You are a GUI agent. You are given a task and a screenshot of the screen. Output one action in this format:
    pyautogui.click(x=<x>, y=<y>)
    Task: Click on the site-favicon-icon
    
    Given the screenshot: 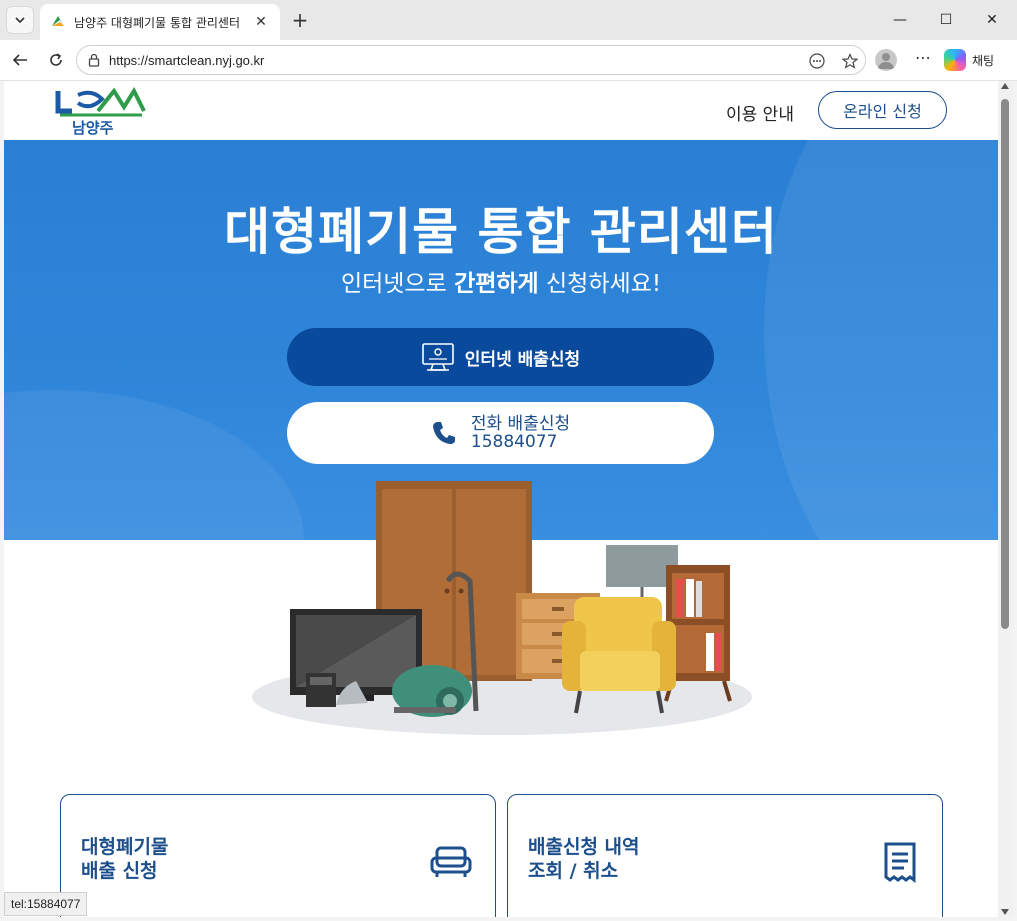 What is the action you would take?
    pyautogui.click(x=58, y=21)
    